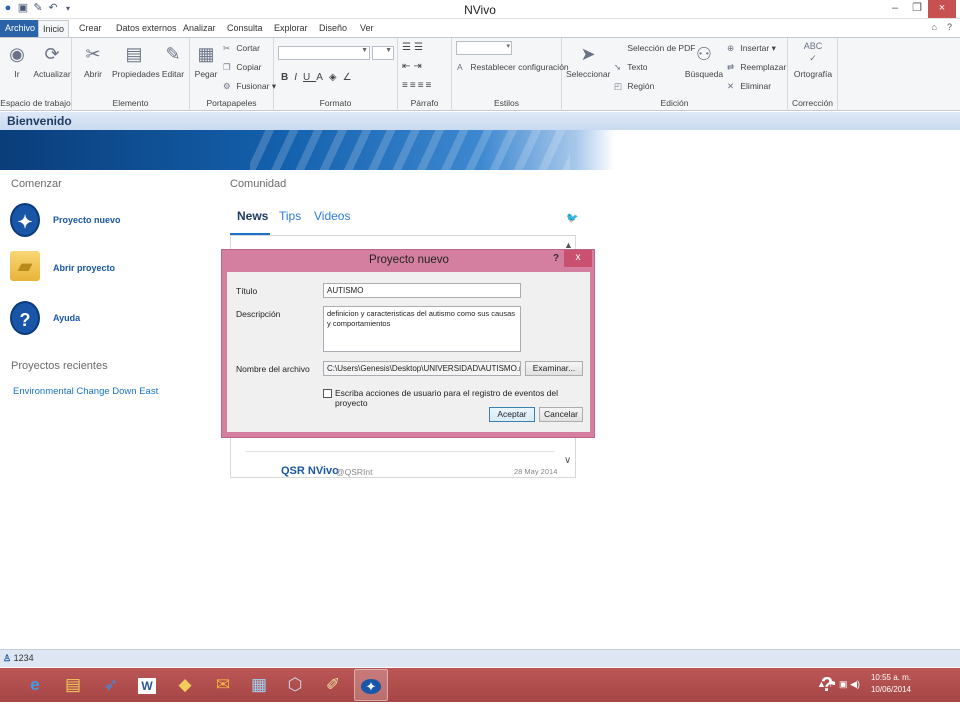  Describe the element at coordinates (245, 28) in the screenshot. I see `tab-consulta: Consulta` at that location.